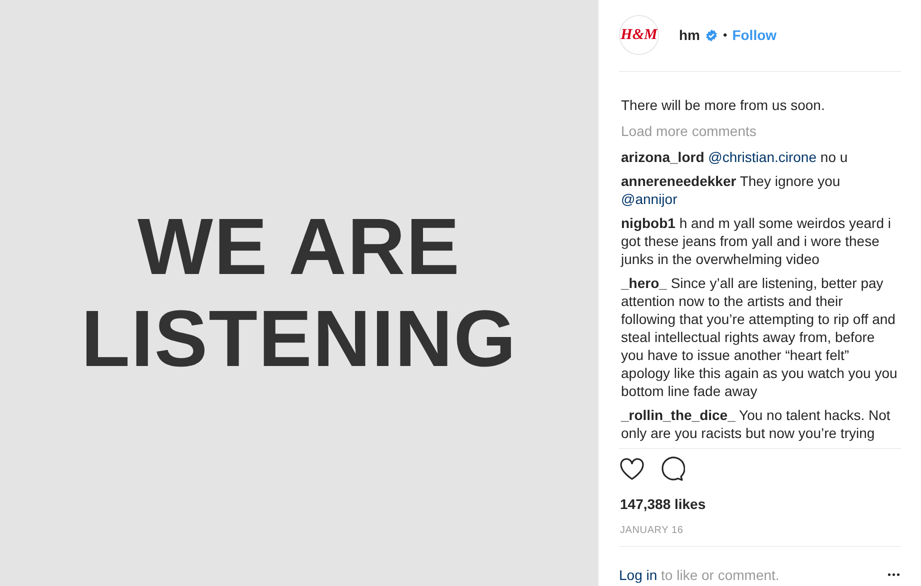 The height and width of the screenshot is (586, 921). What do you see at coordinates (723, 105) in the screenshot?
I see `caption-text: There will be more from us soon.` at bounding box center [723, 105].